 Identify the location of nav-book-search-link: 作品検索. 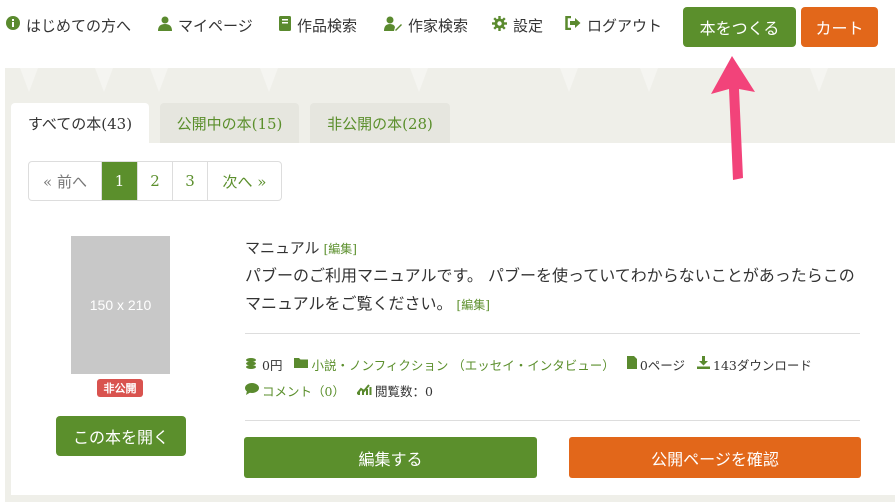
(318, 25).